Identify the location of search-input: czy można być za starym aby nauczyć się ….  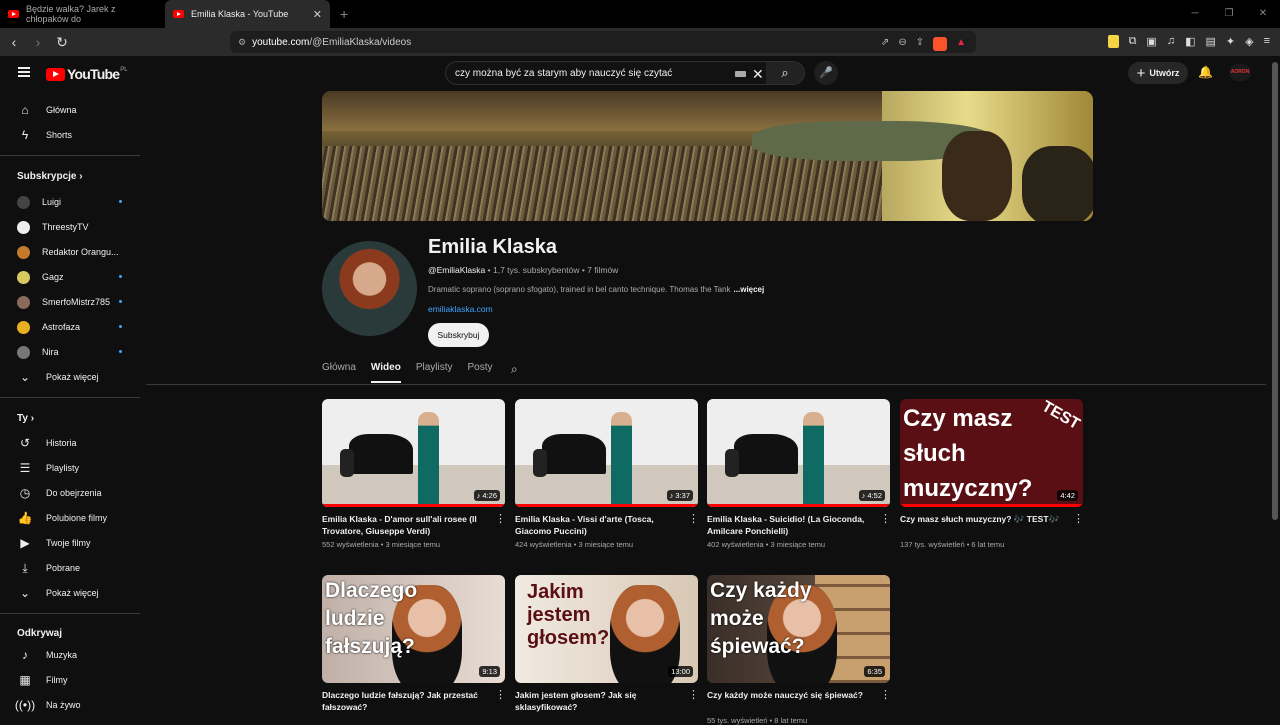
(563, 73).